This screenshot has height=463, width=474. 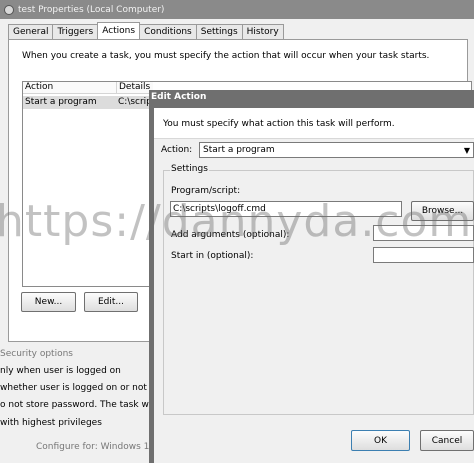 I want to click on start-in-input, so click(x=423, y=255).